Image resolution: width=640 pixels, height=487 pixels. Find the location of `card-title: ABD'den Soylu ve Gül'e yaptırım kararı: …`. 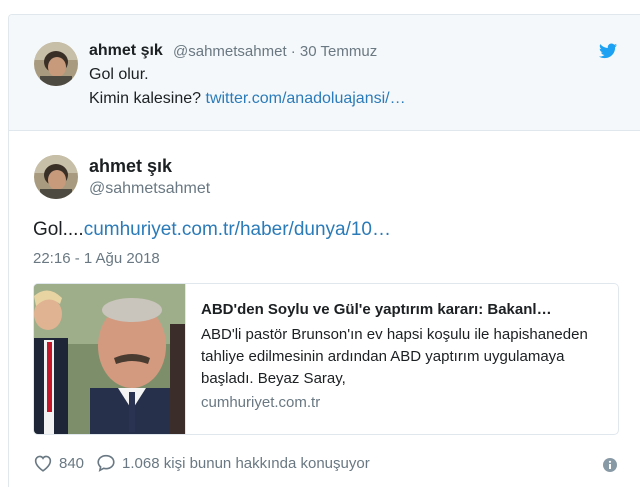

card-title: ABD'den Soylu ve Gül'e yaptırım kararı: … is located at coordinates (406, 309).